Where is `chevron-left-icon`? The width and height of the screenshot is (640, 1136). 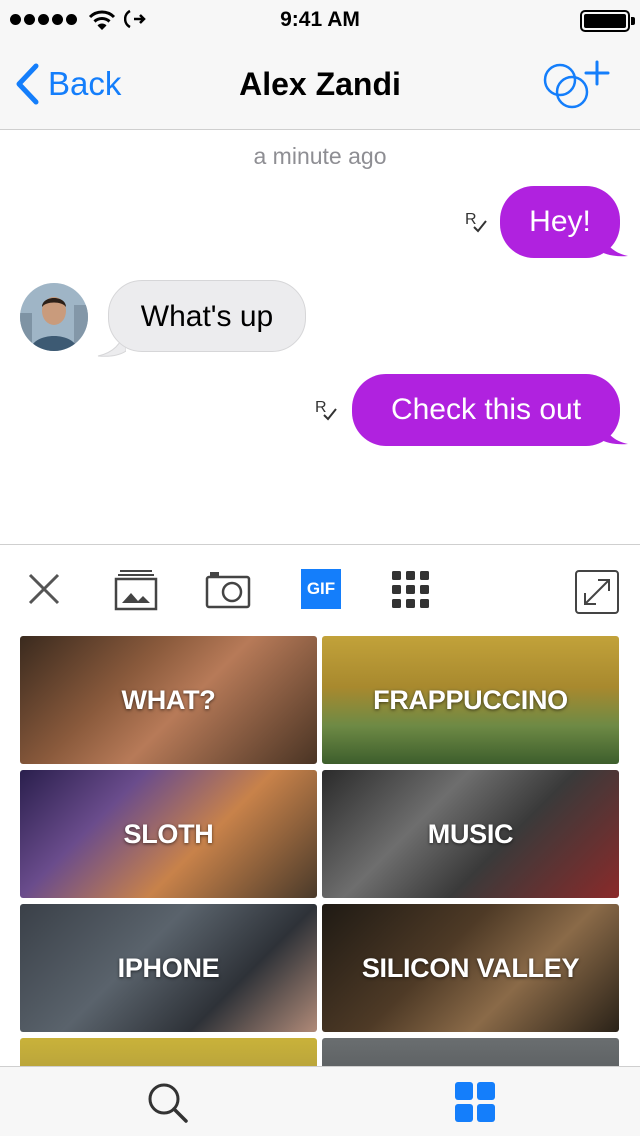 chevron-left-icon is located at coordinates (27, 84).